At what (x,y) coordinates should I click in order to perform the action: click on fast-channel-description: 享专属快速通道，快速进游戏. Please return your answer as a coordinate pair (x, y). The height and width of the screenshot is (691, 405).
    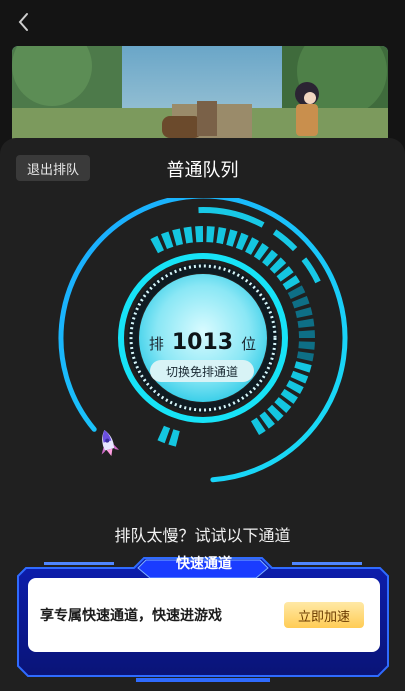
    Looking at the image, I should click on (131, 616).